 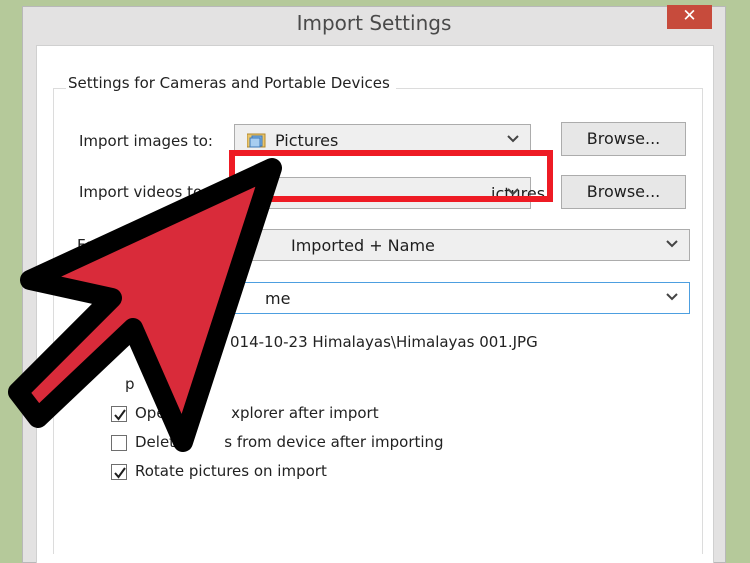 I want to click on import-images-select: Pictures, so click(x=382, y=140).